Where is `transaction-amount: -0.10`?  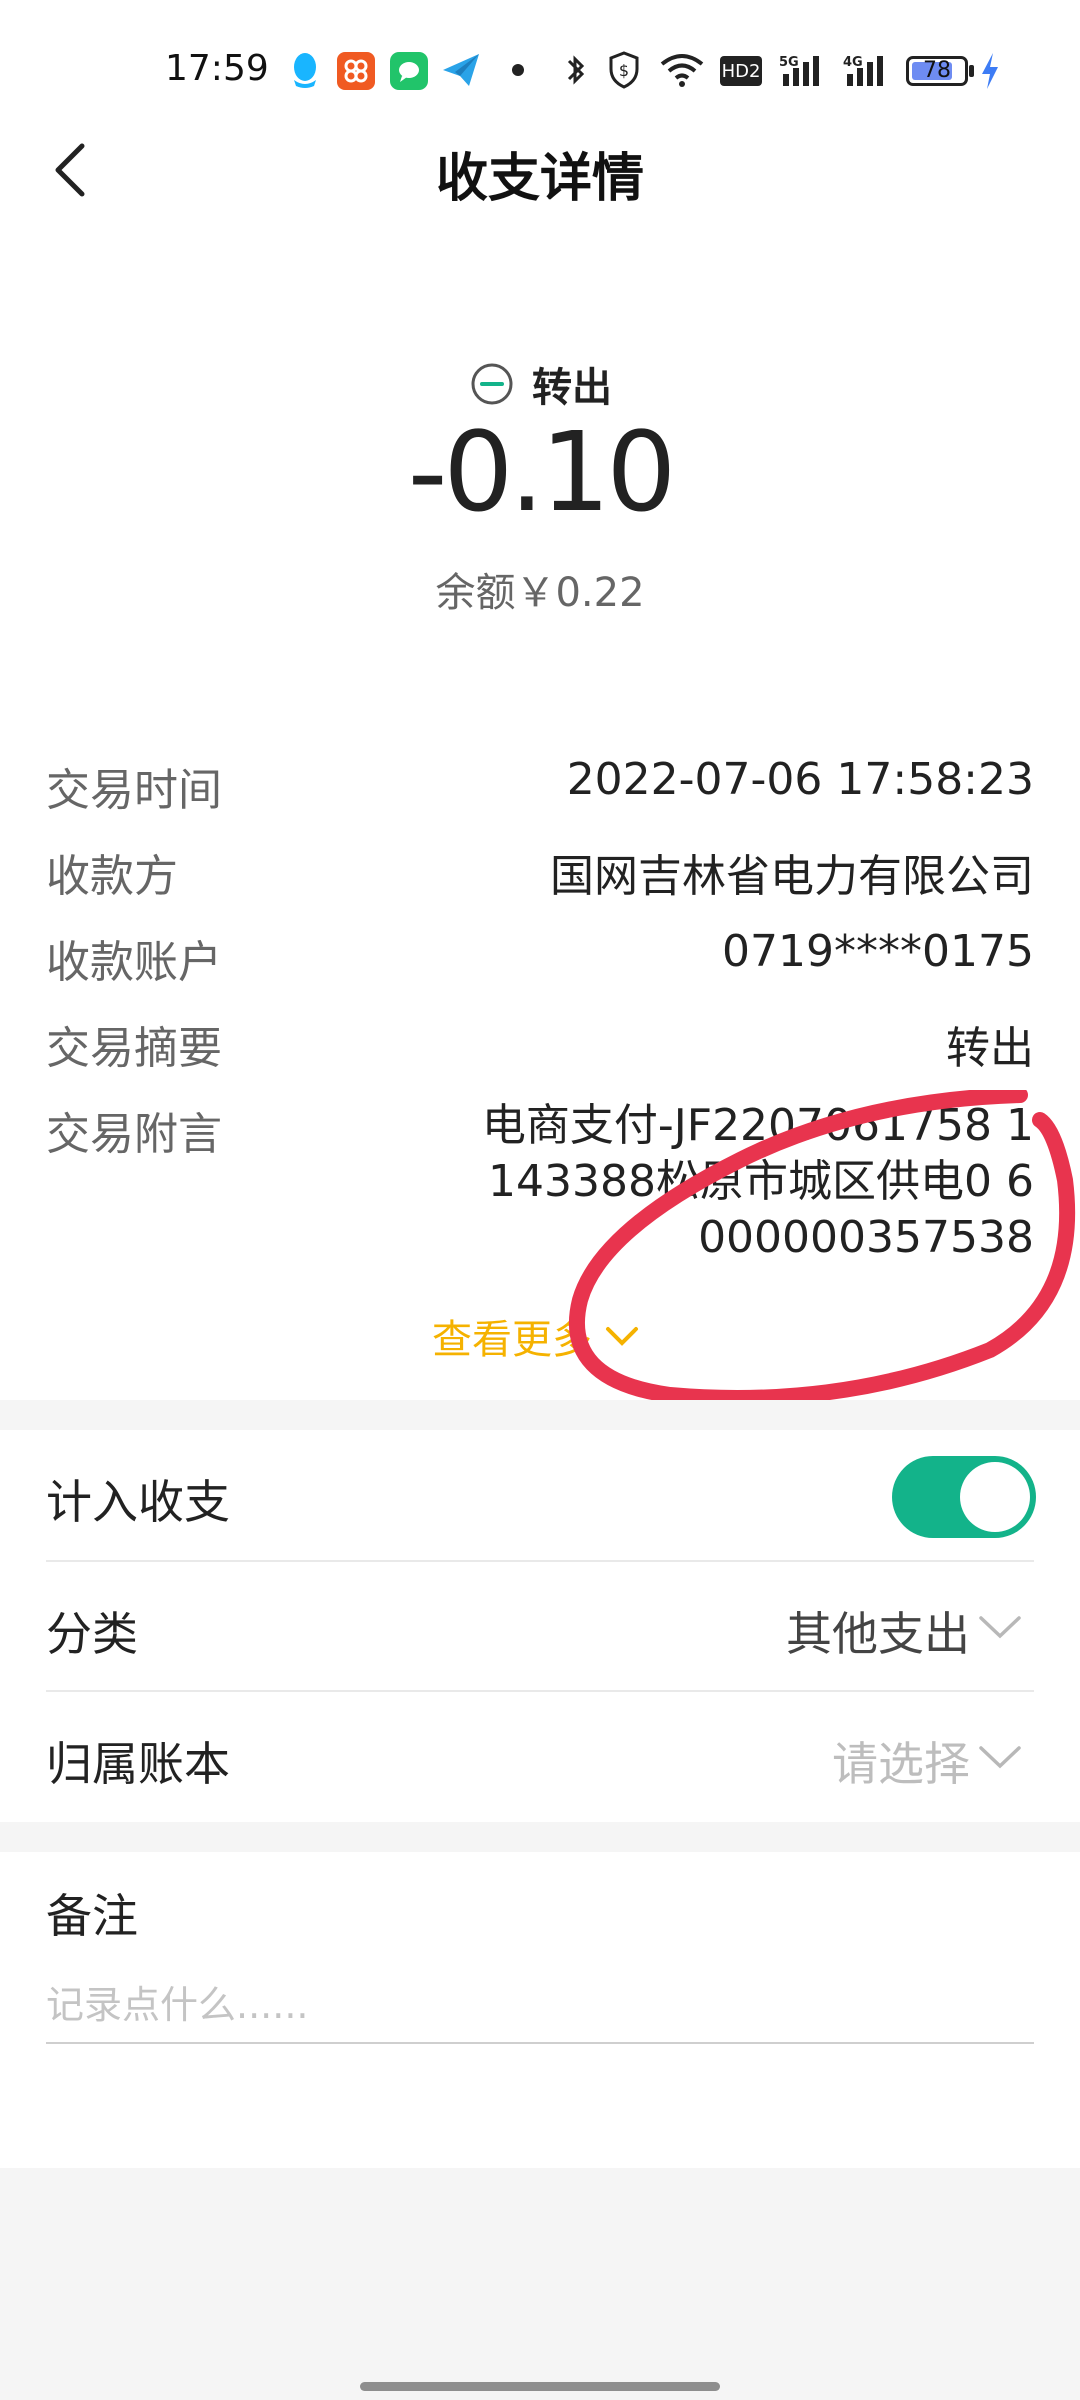
transaction-amount: -0.10 is located at coordinates (542, 472).